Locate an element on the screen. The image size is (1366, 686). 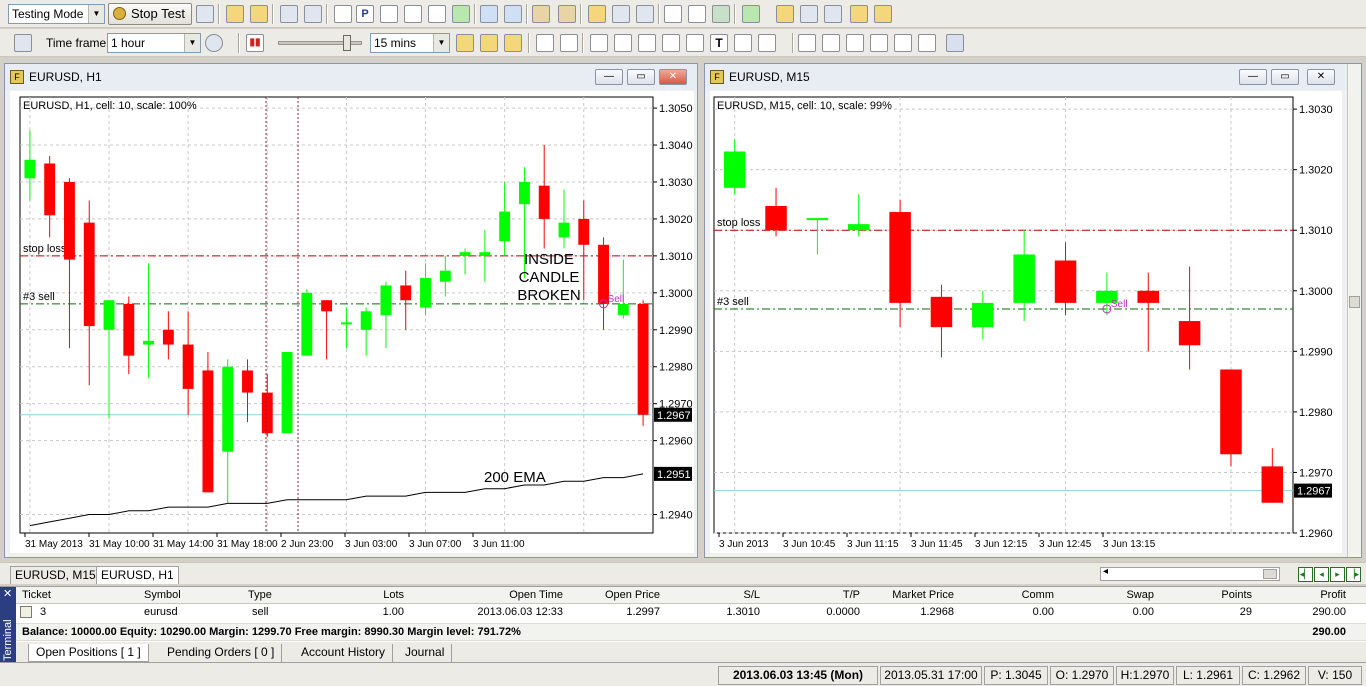
cursor-icon is located at coordinates (545, 43).